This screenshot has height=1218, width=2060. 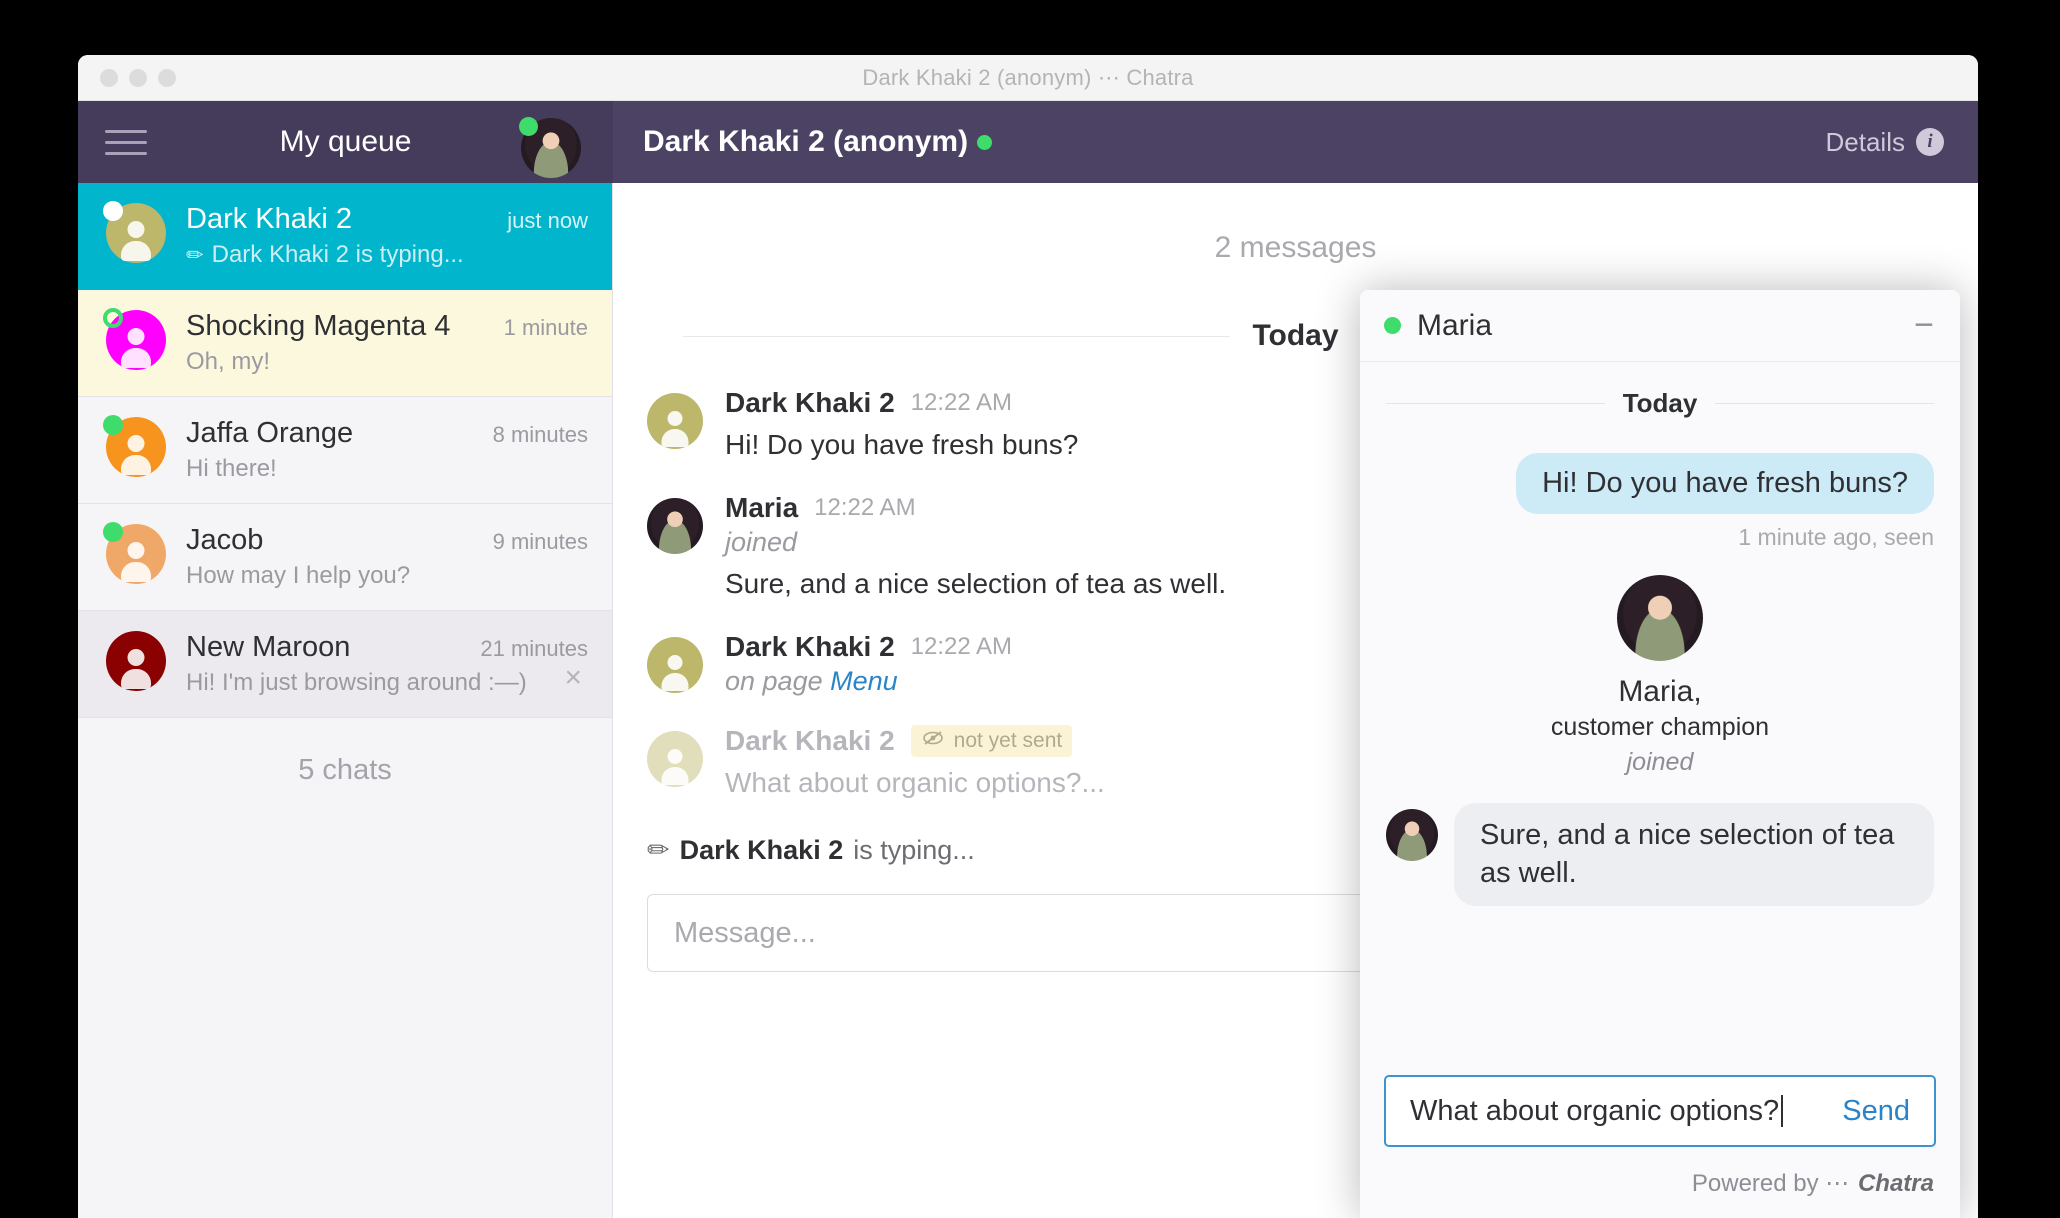 I want to click on chat-list-item-body: Shocking Magenta 4 1 minute Oh, my!, so click(x=387, y=343).